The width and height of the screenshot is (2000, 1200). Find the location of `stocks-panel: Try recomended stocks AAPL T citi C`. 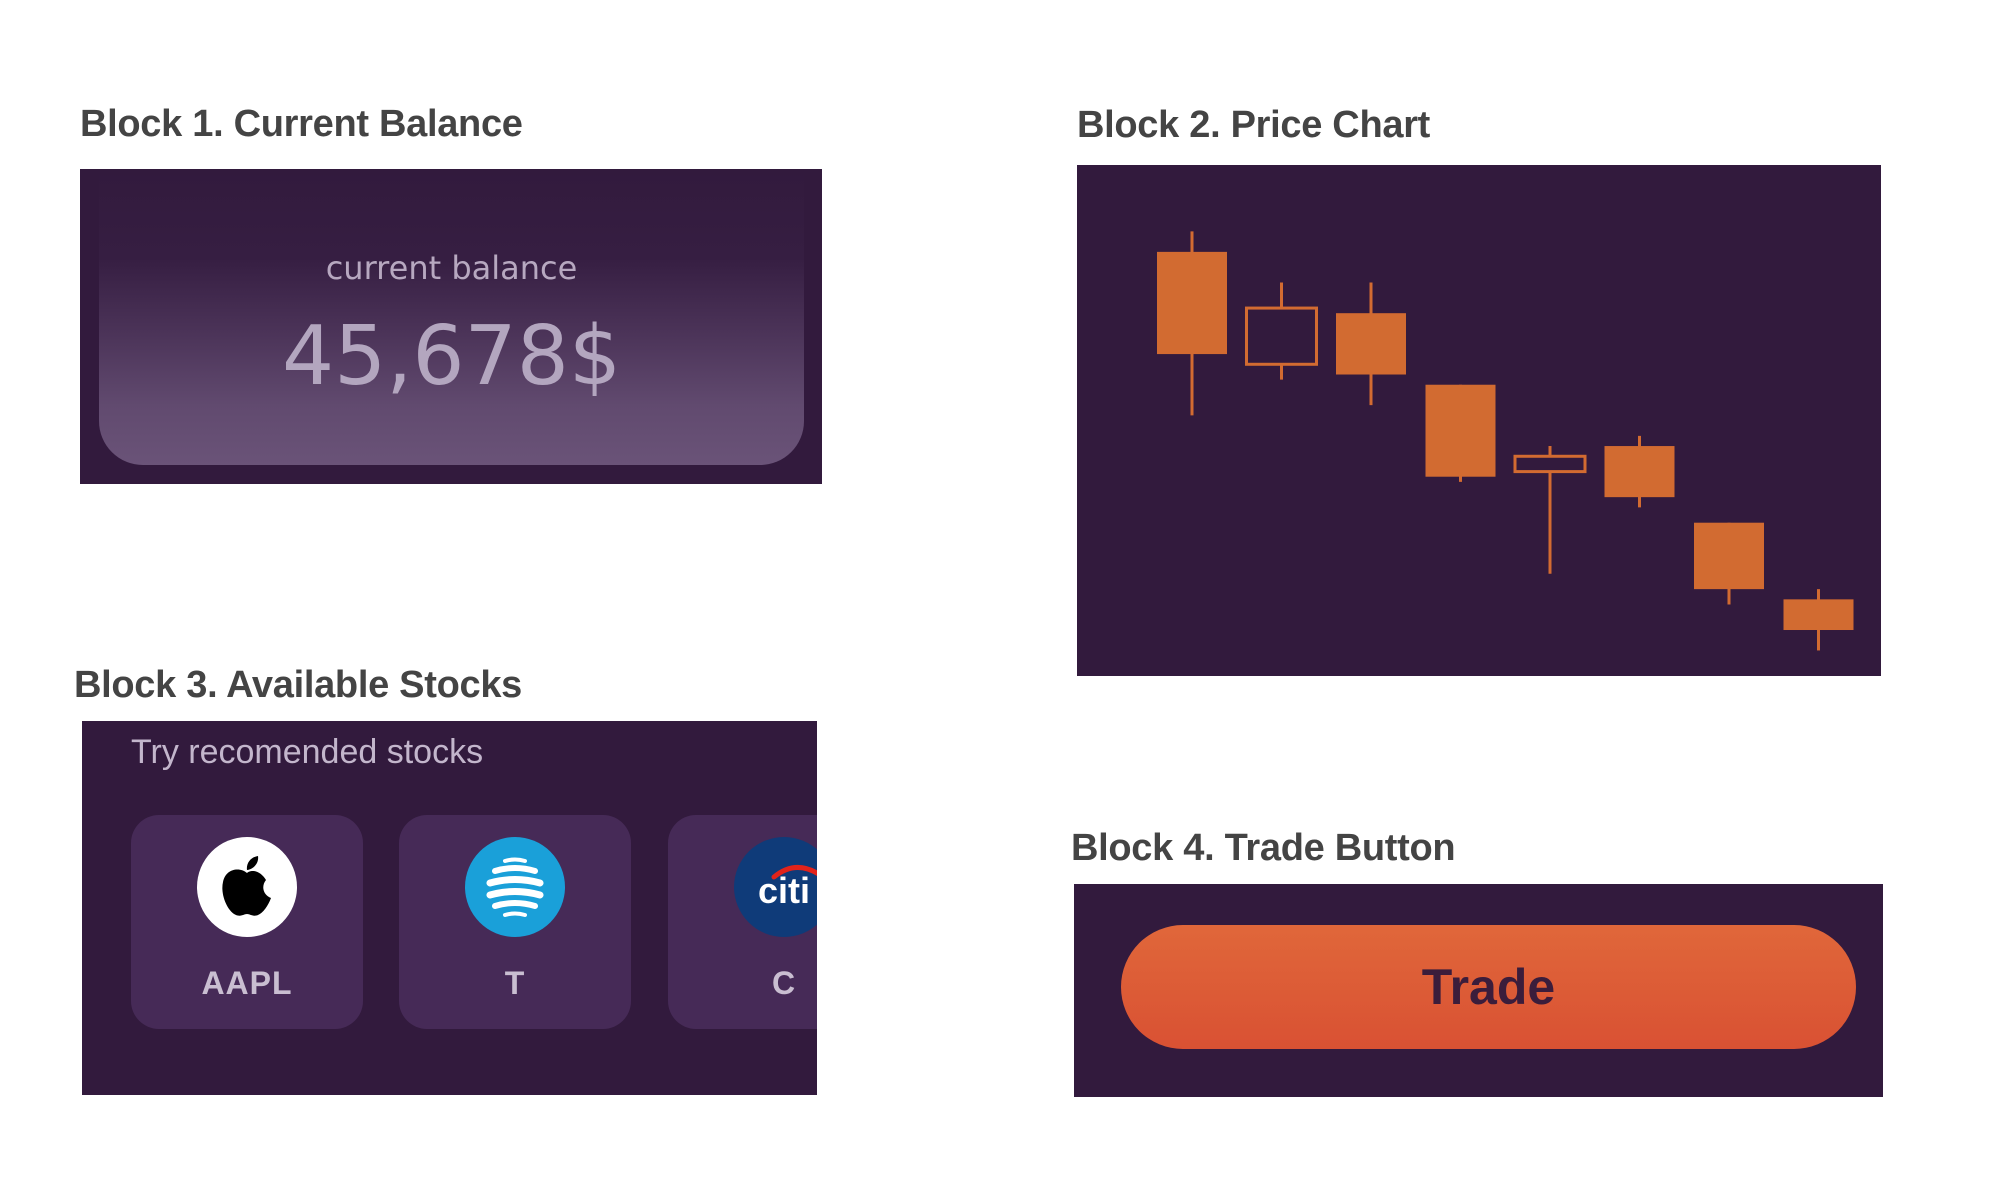

stocks-panel: Try recomended stocks AAPL T citi C is located at coordinates (449, 908).